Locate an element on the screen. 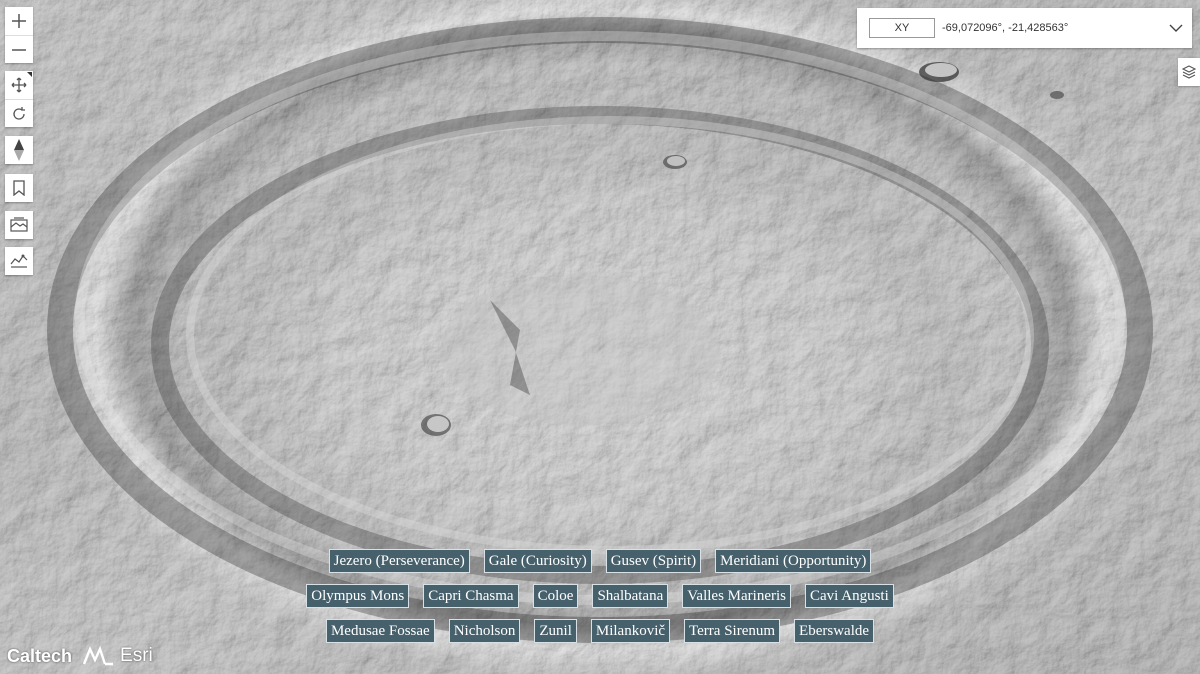  location-button-eberswalde: Eberswalde is located at coordinates (834, 631).